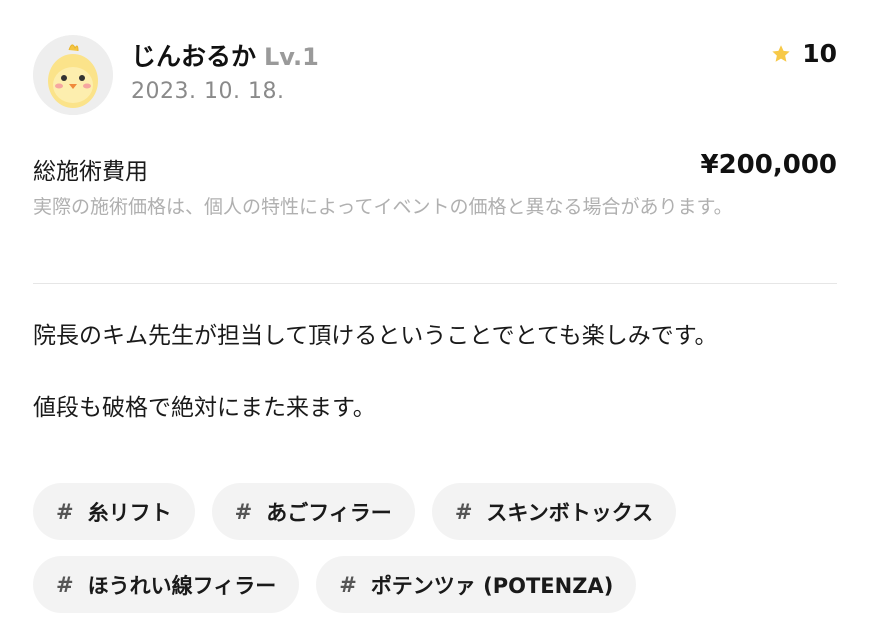 This screenshot has width=870, height=626. I want to click on tag-chip: # ポテンツァ (POTENZA), so click(476, 584).